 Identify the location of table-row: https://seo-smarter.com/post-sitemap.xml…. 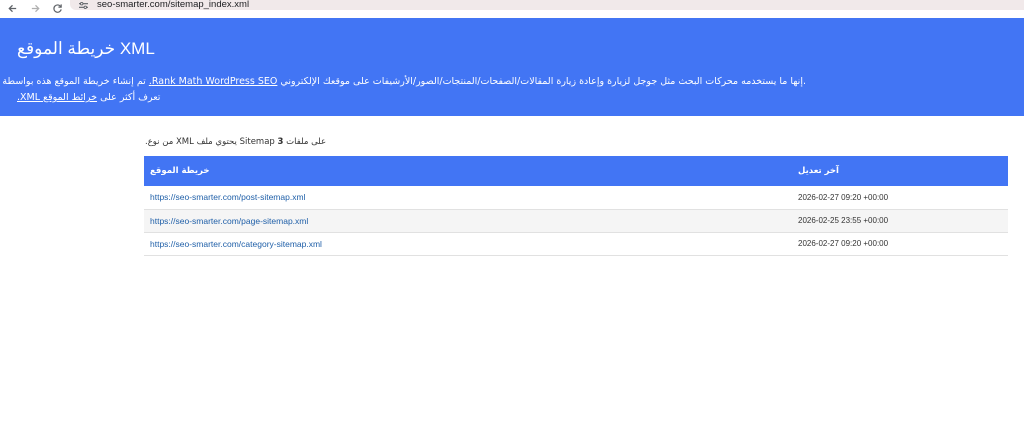
(576, 198).